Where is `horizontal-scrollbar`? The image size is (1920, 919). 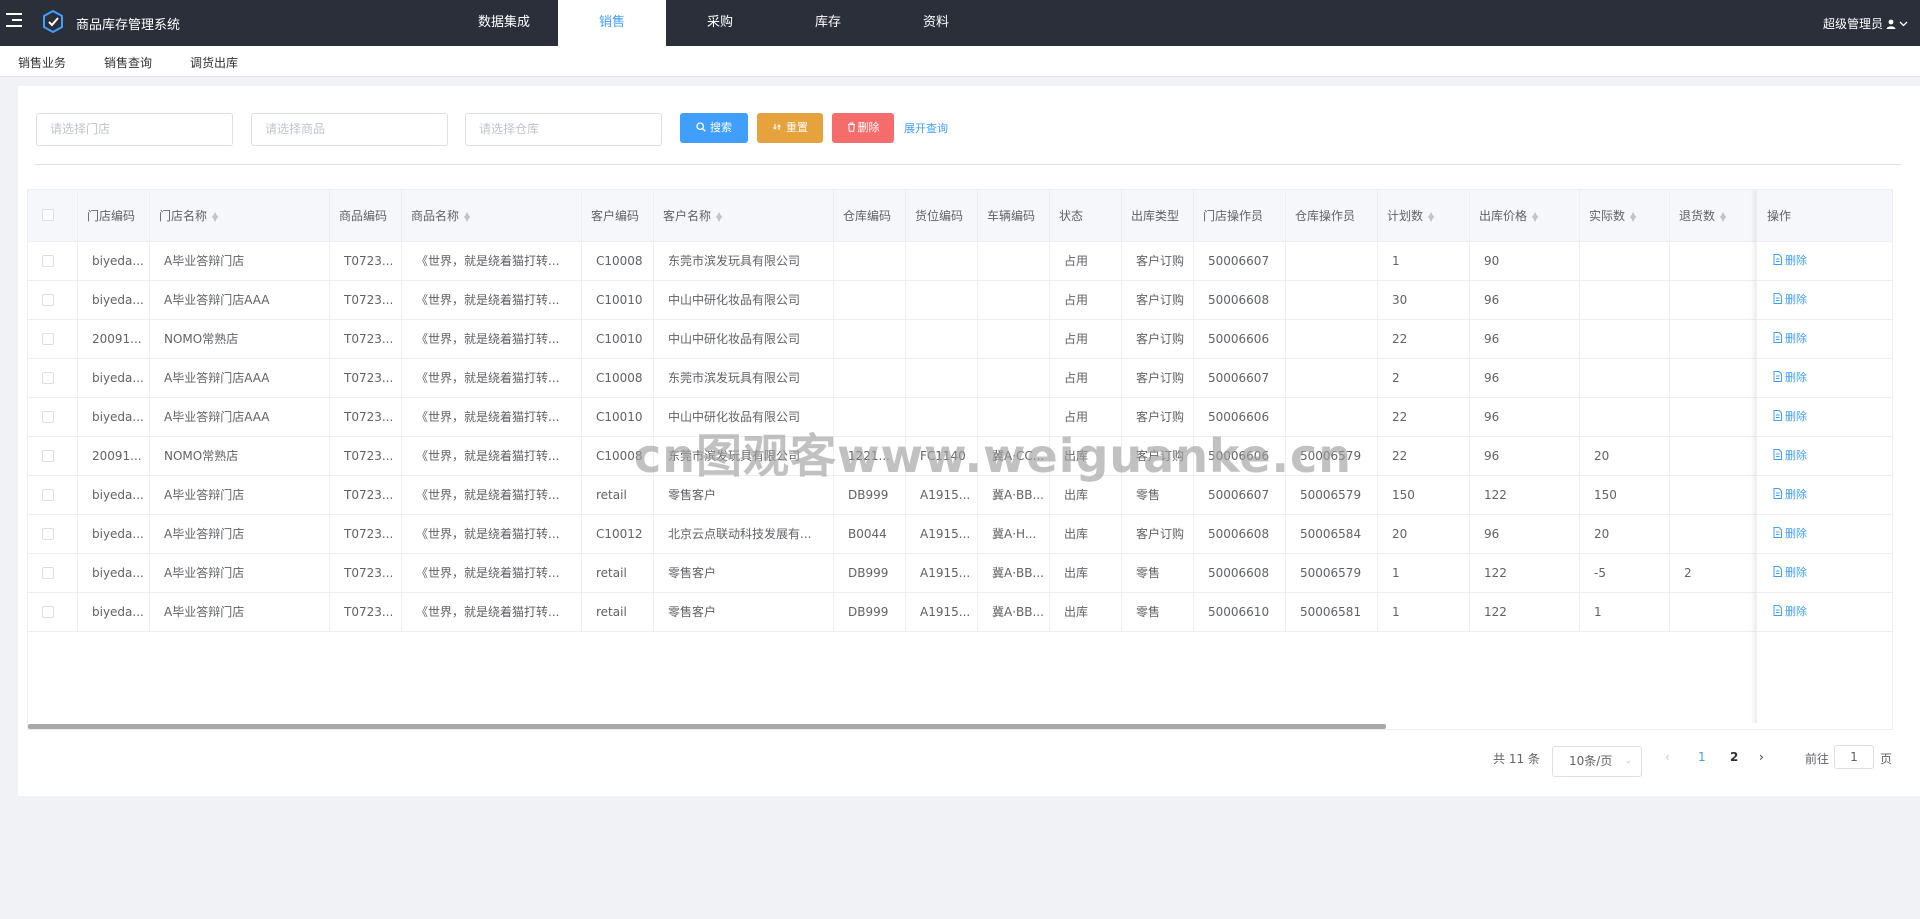
horizontal-scrollbar is located at coordinates (893, 726).